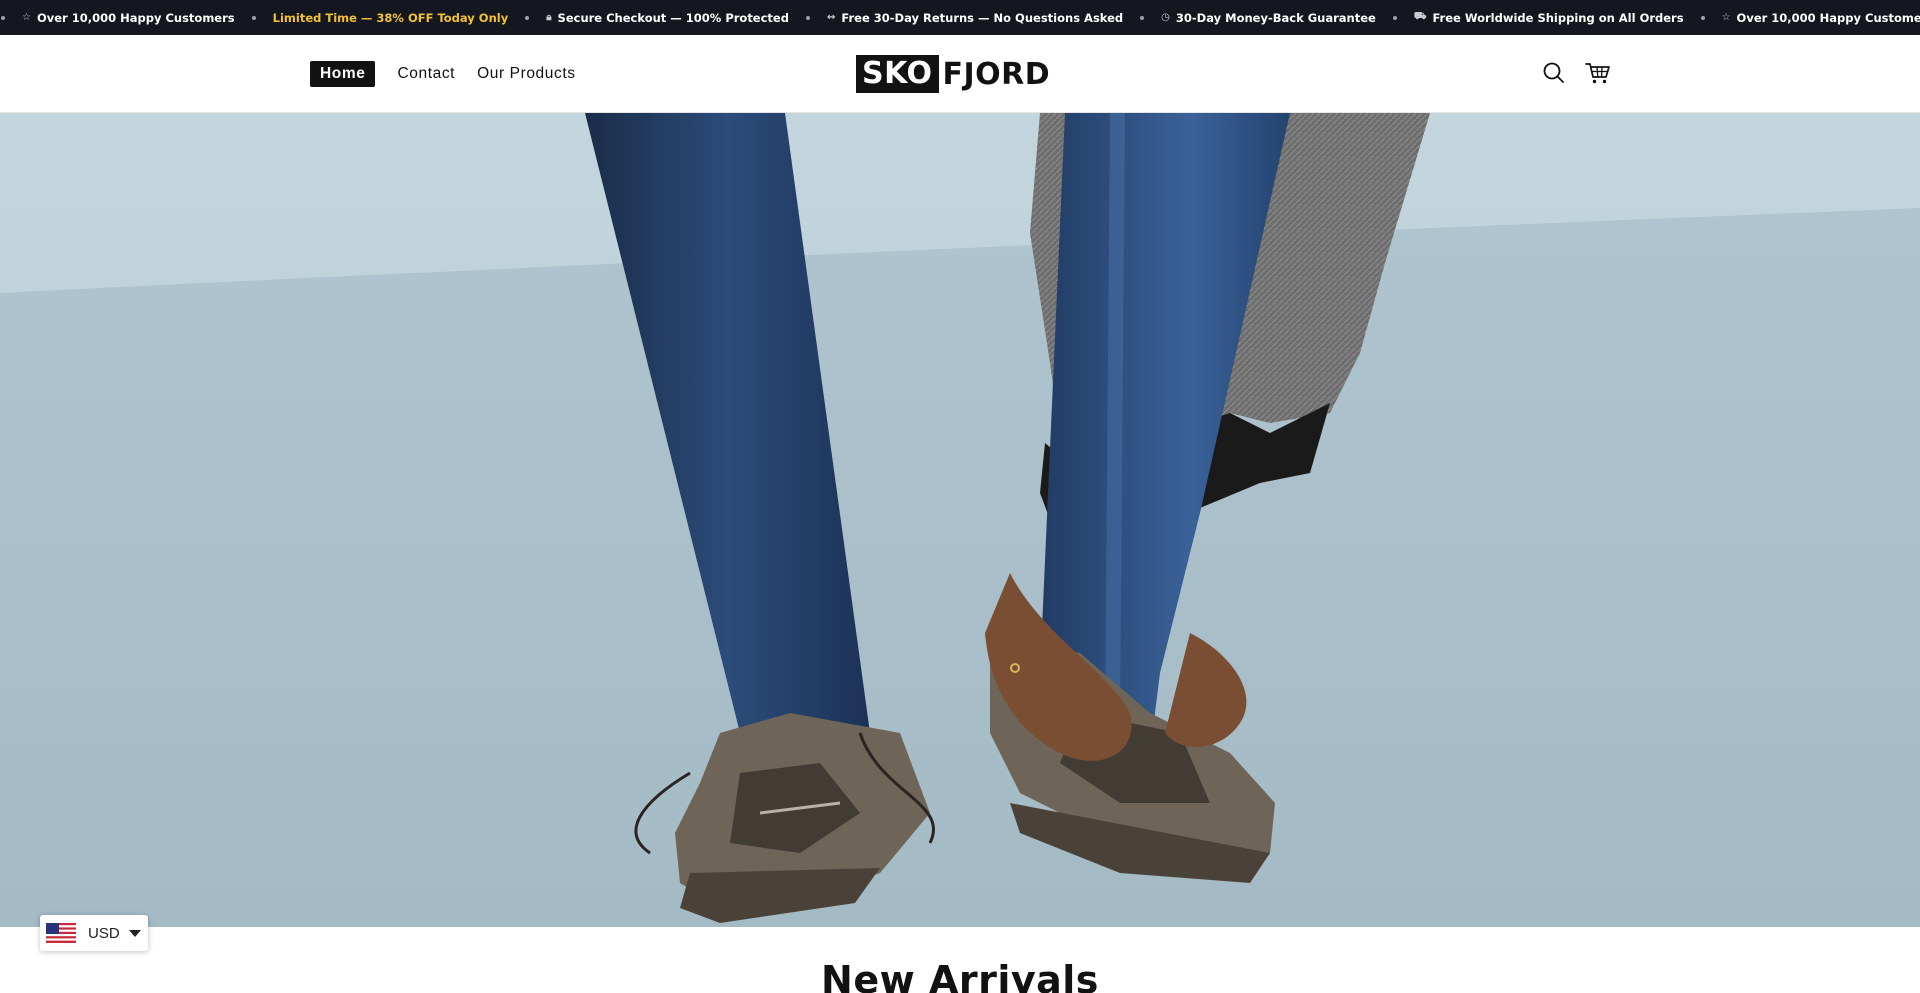  Describe the element at coordinates (1165, 17) in the screenshot. I see `clock-icon: ◷` at that location.